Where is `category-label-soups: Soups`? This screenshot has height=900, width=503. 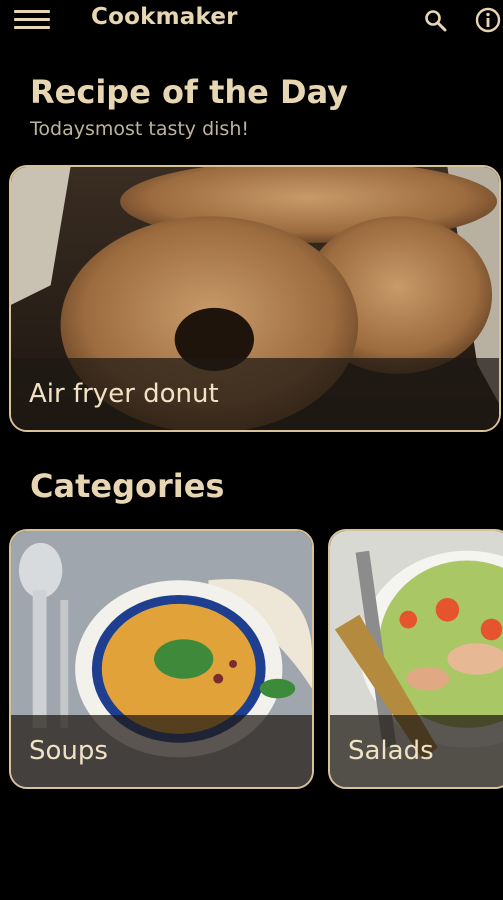 category-label-soups: Soups is located at coordinates (161, 751).